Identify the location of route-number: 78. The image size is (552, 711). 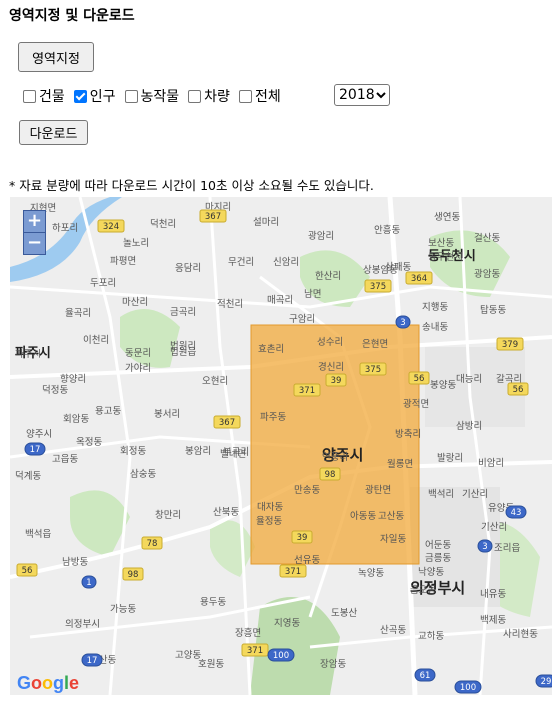
(152, 544).